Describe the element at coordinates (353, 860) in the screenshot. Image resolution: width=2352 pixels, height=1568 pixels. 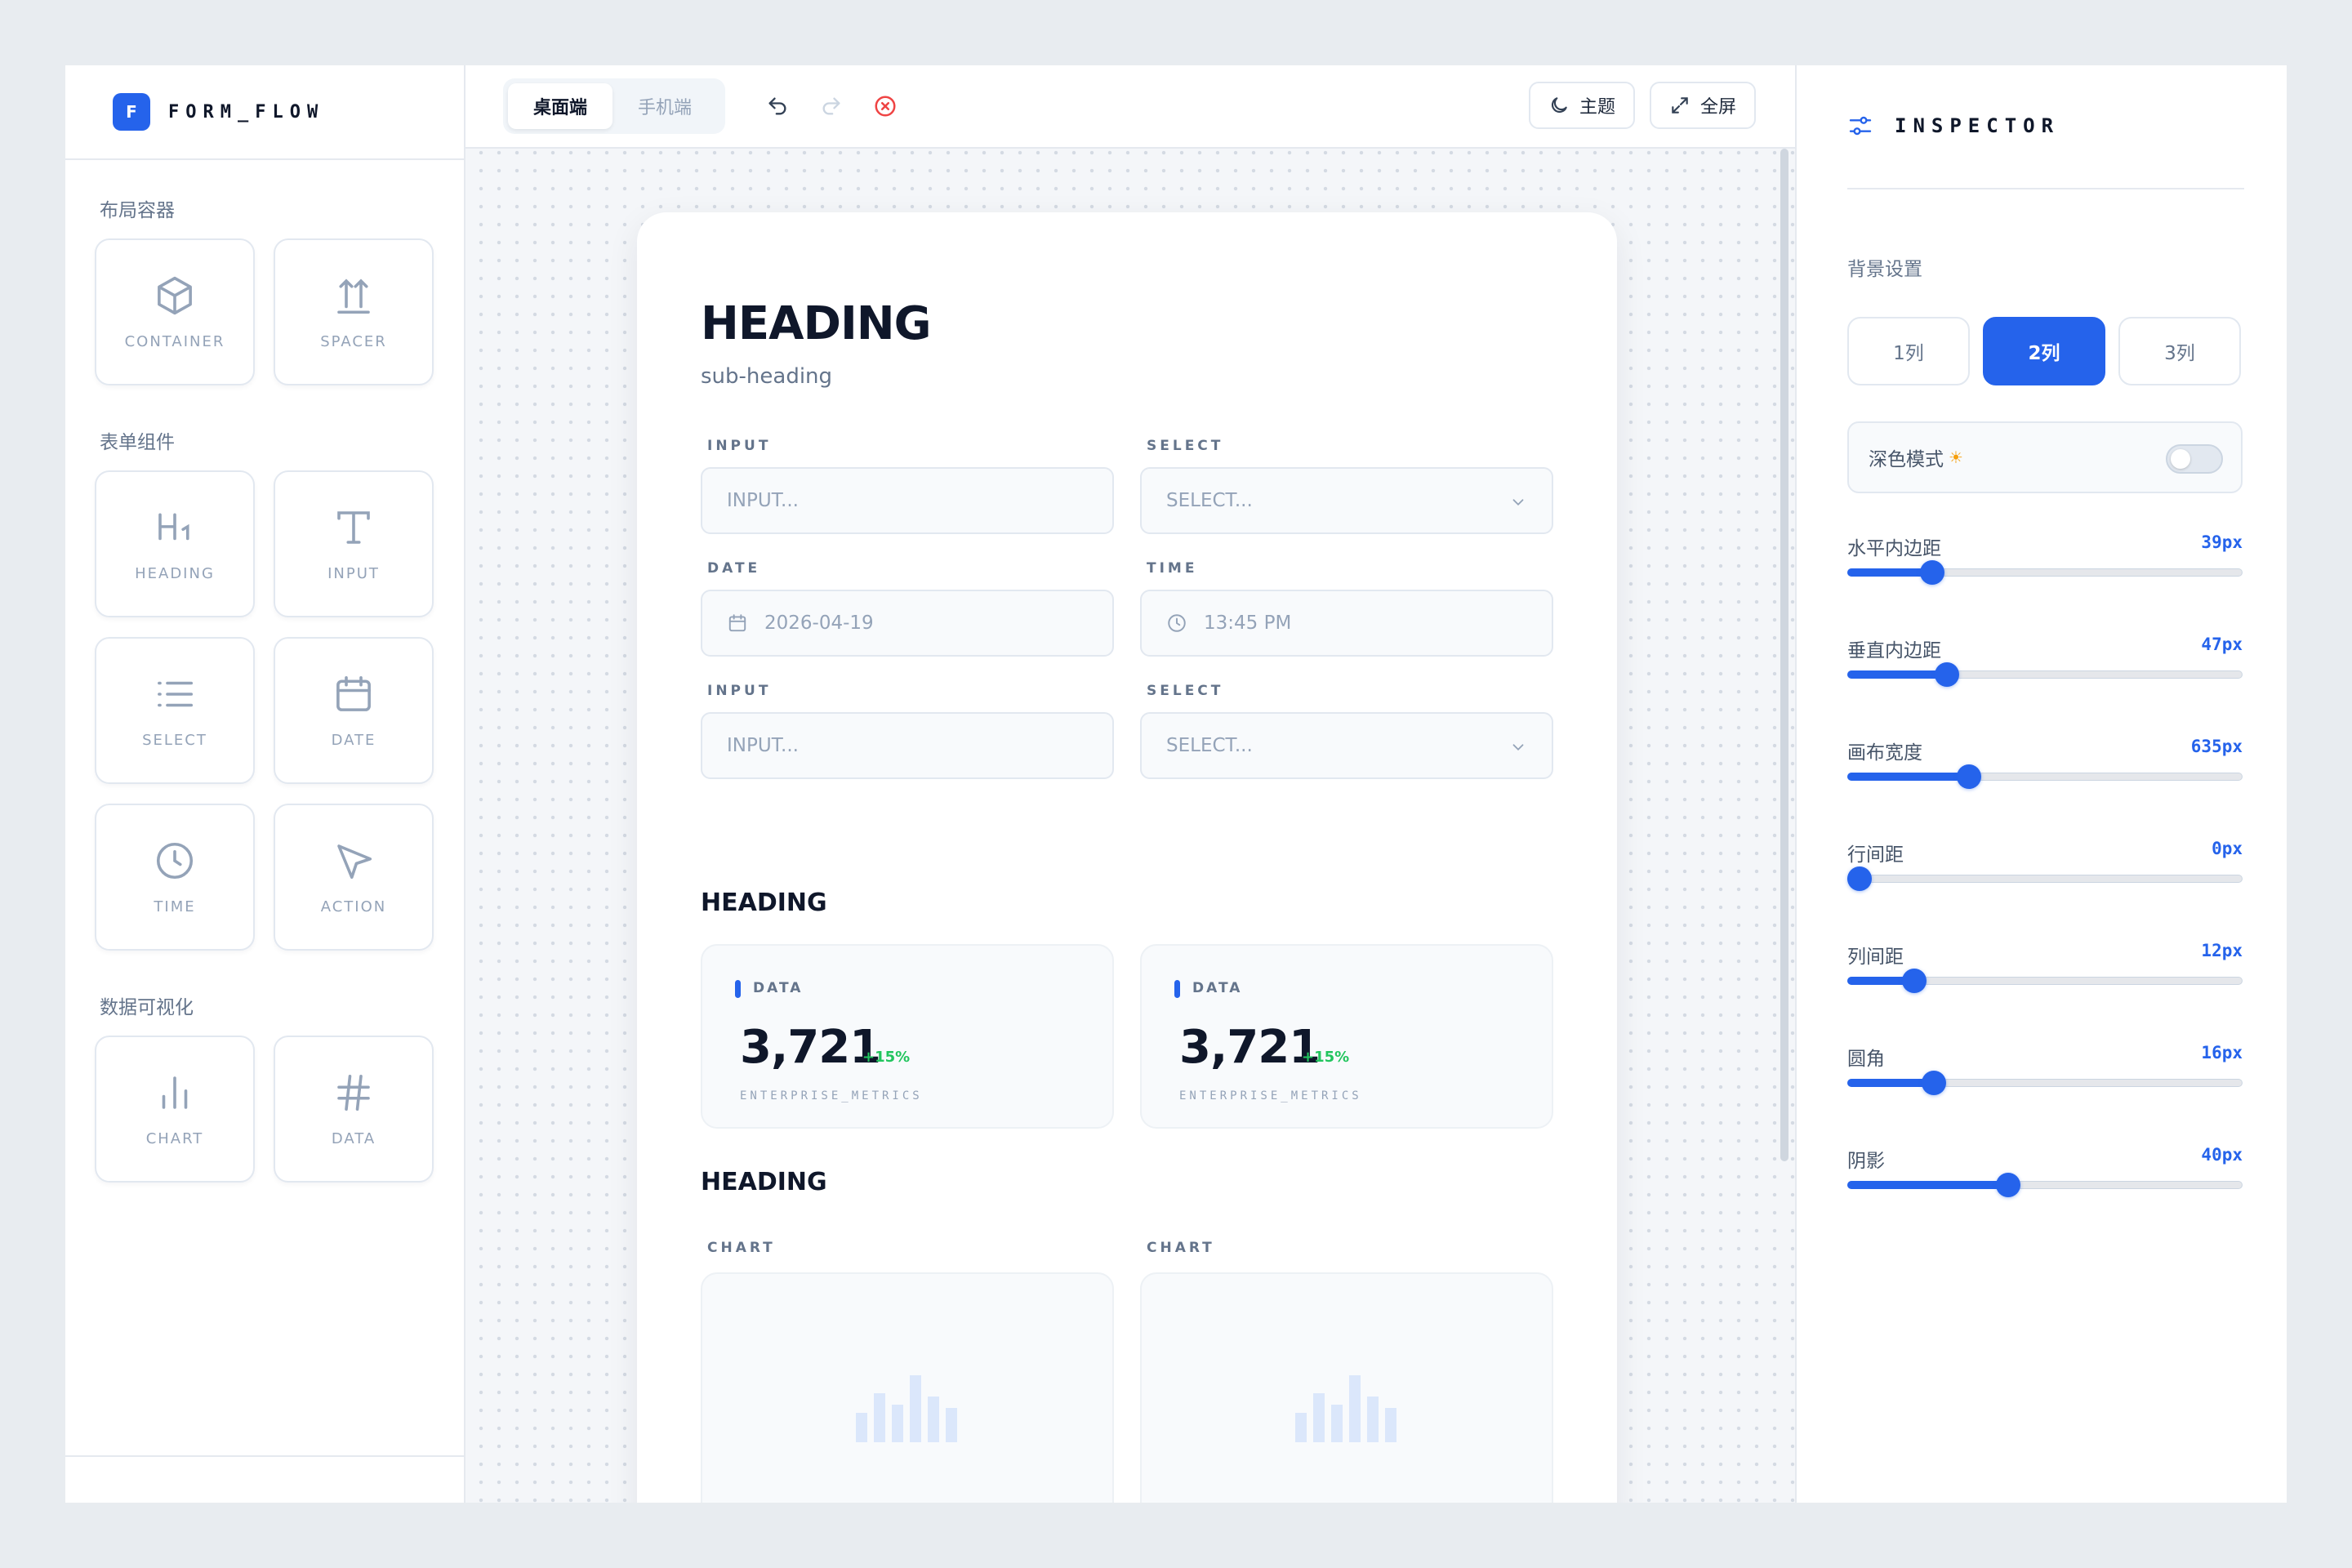
I see `cursor-icon` at that location.